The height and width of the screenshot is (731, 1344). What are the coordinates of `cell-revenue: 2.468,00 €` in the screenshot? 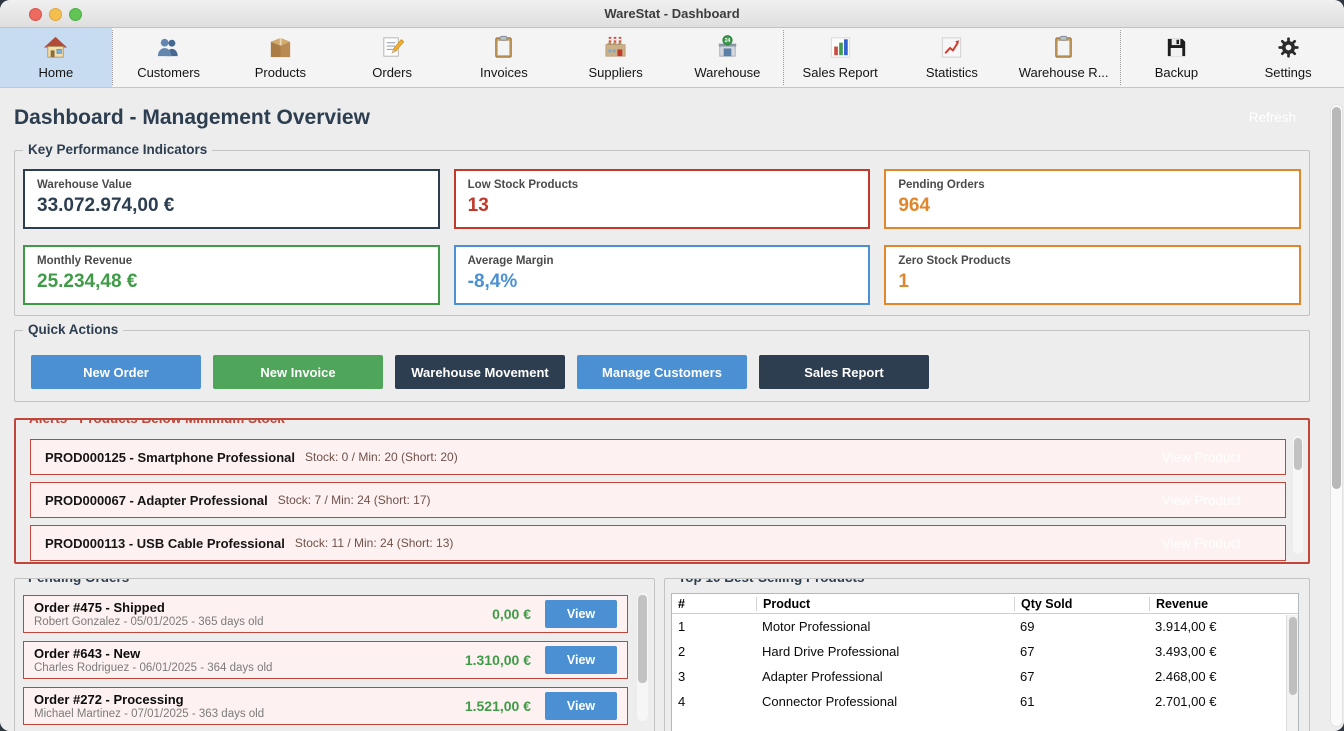 It's located at (1186, 676).